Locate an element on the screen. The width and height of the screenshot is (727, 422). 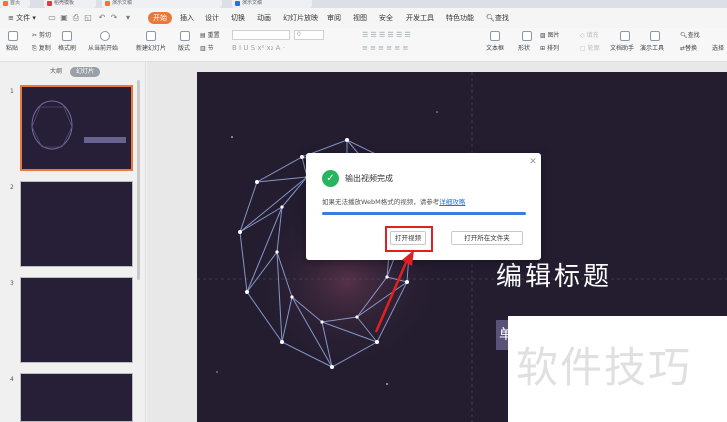
new-slide-icon is located at coordinates (151, 36).